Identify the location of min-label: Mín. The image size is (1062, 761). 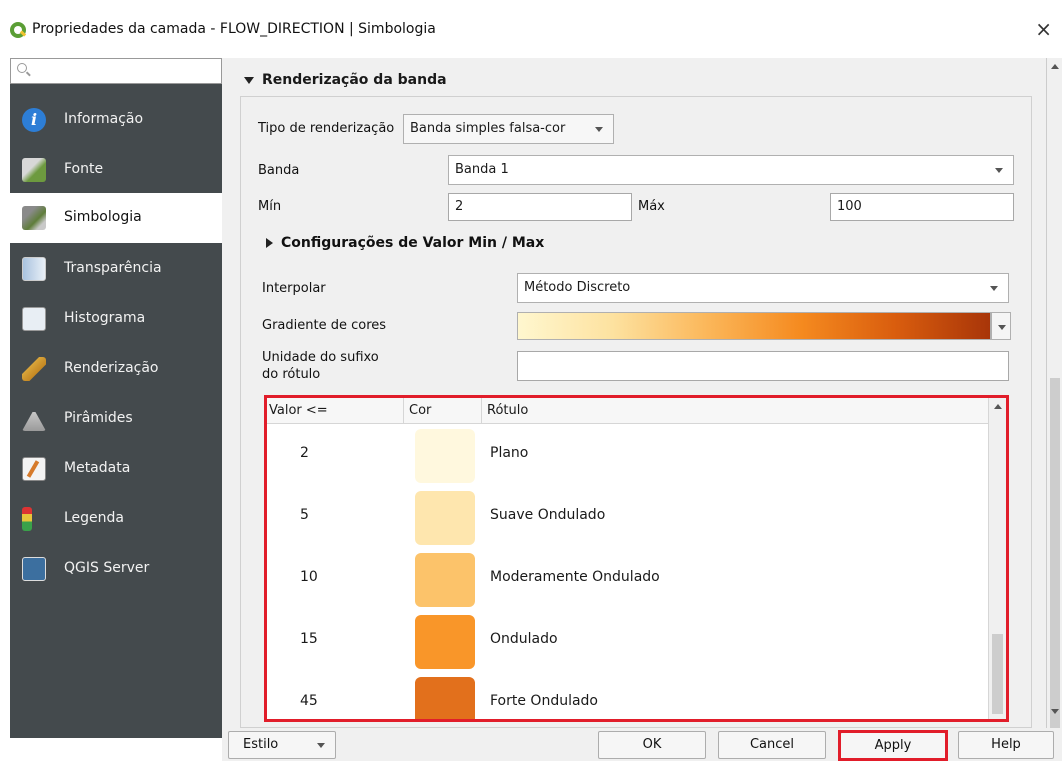
(270, 206).